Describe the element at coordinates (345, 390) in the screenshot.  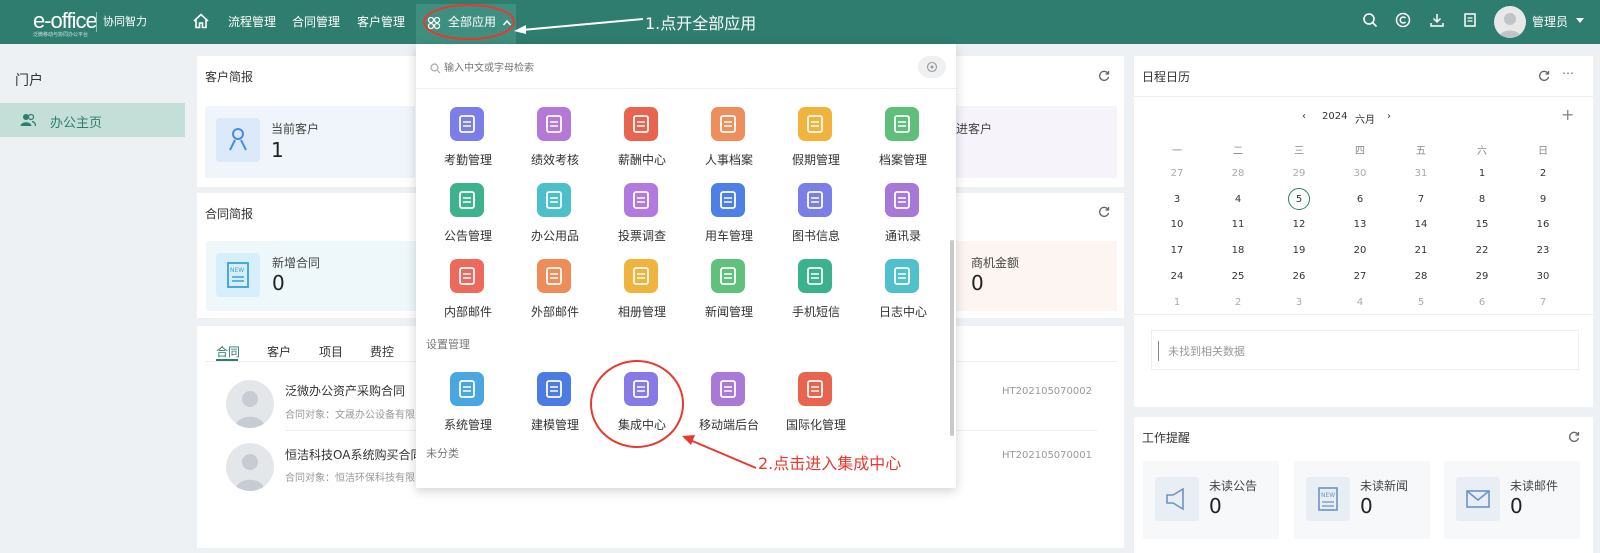
I see `contract-title: 泛微办公资产采购合同` at that location.